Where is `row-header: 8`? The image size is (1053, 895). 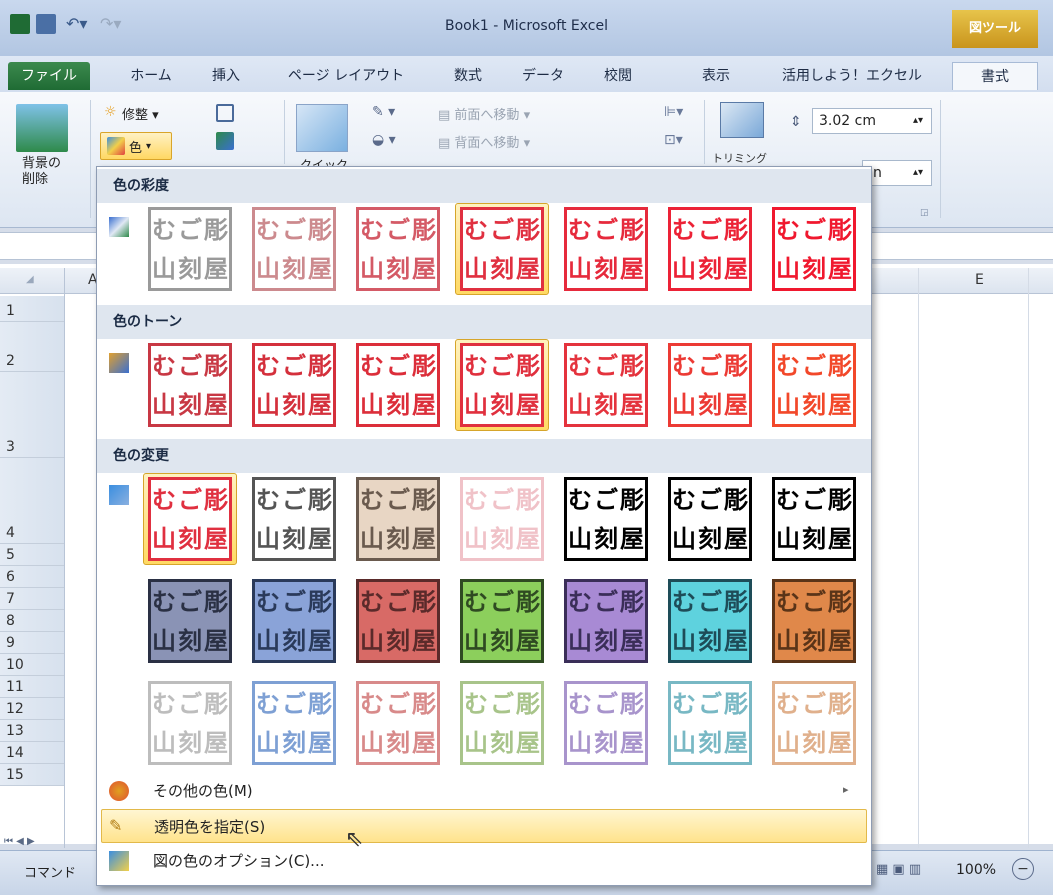 row-header: 8 is located at coordinates (32, 621).